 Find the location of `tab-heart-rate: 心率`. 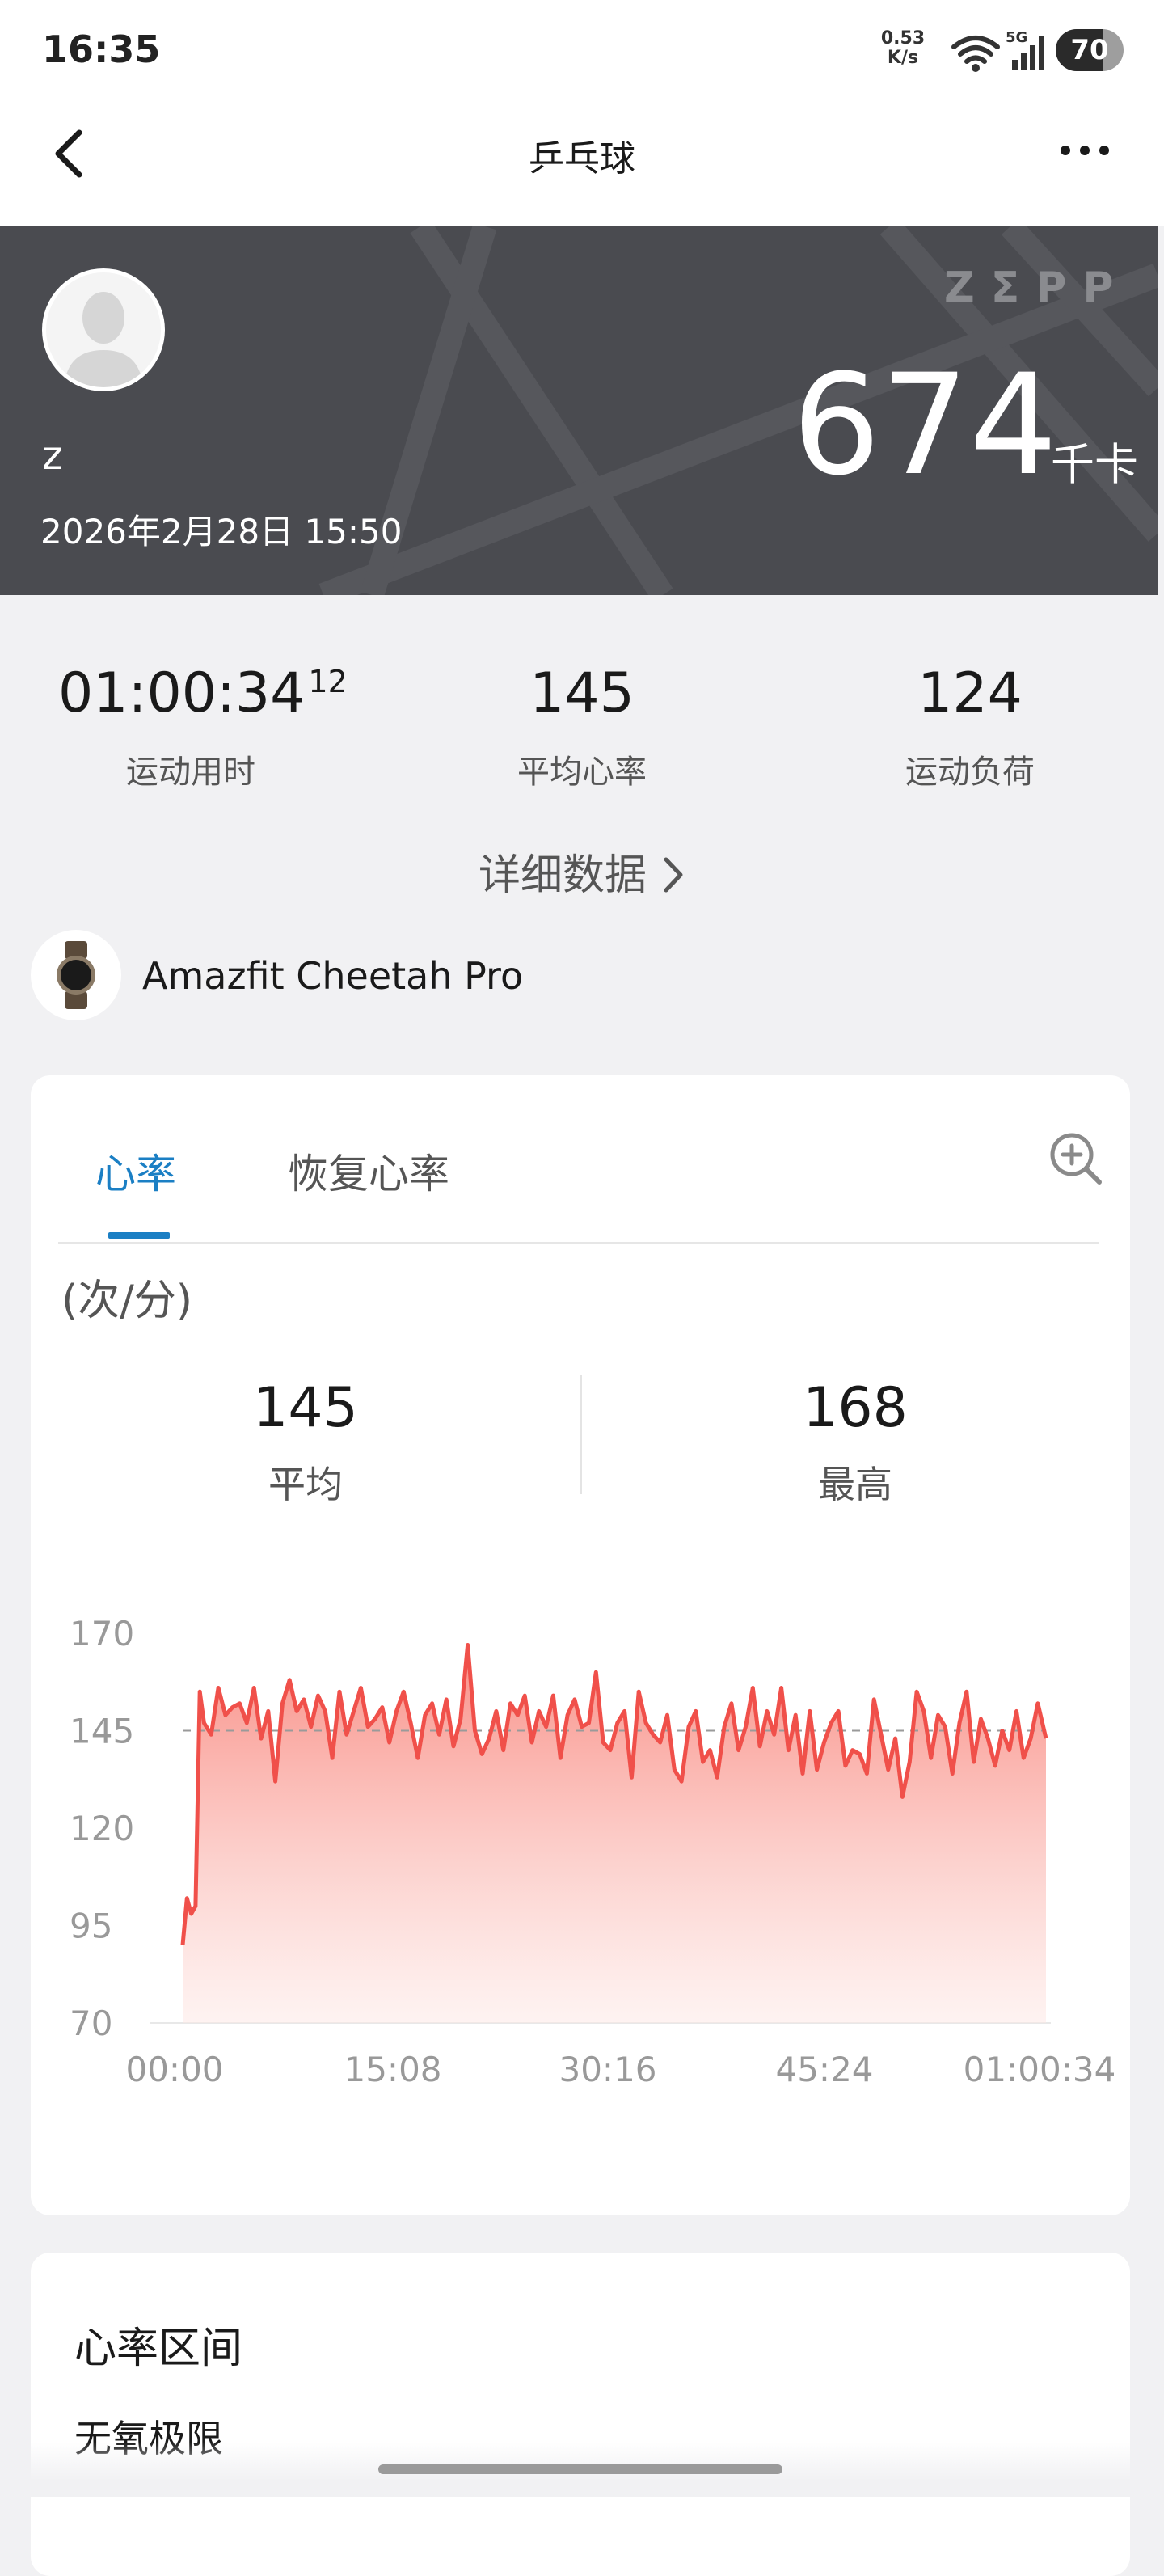

tab-heart-rate: 心率 is located at coordinates (136, 1171).